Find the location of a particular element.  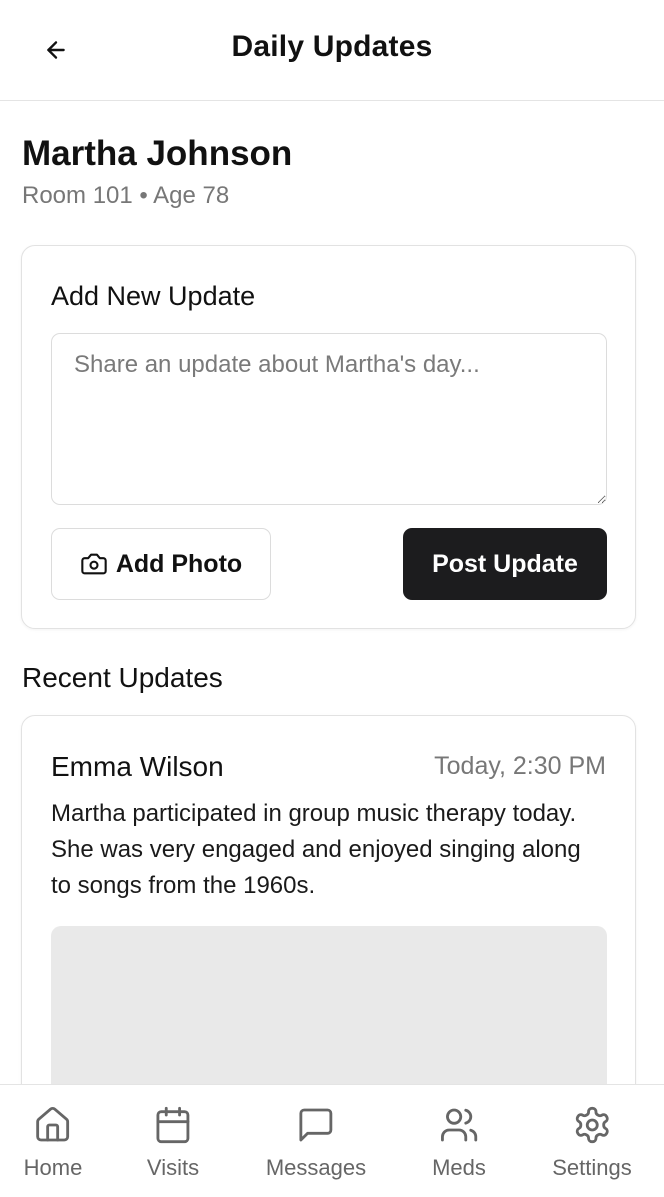

resident-meta: Room 101 • Age 78 is located at coordinates (126, 195).